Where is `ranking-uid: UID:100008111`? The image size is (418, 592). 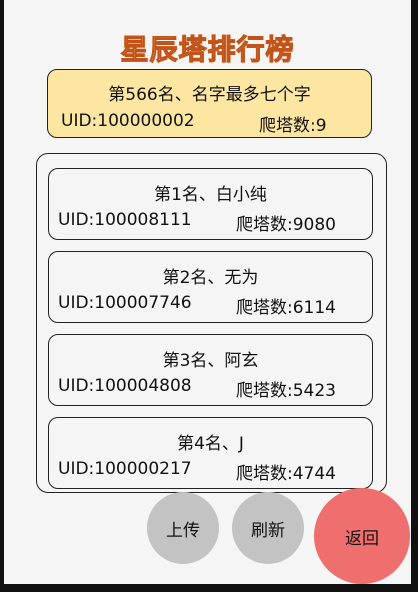
ranking-uid: UID:100008111 is located at coordinates (125, 220).